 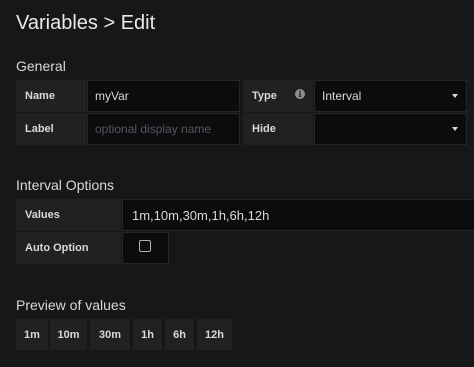 What do you see at coordinates (390, 129) in the screenshot?
I see `hide-select` at bounding box center [390, 129].